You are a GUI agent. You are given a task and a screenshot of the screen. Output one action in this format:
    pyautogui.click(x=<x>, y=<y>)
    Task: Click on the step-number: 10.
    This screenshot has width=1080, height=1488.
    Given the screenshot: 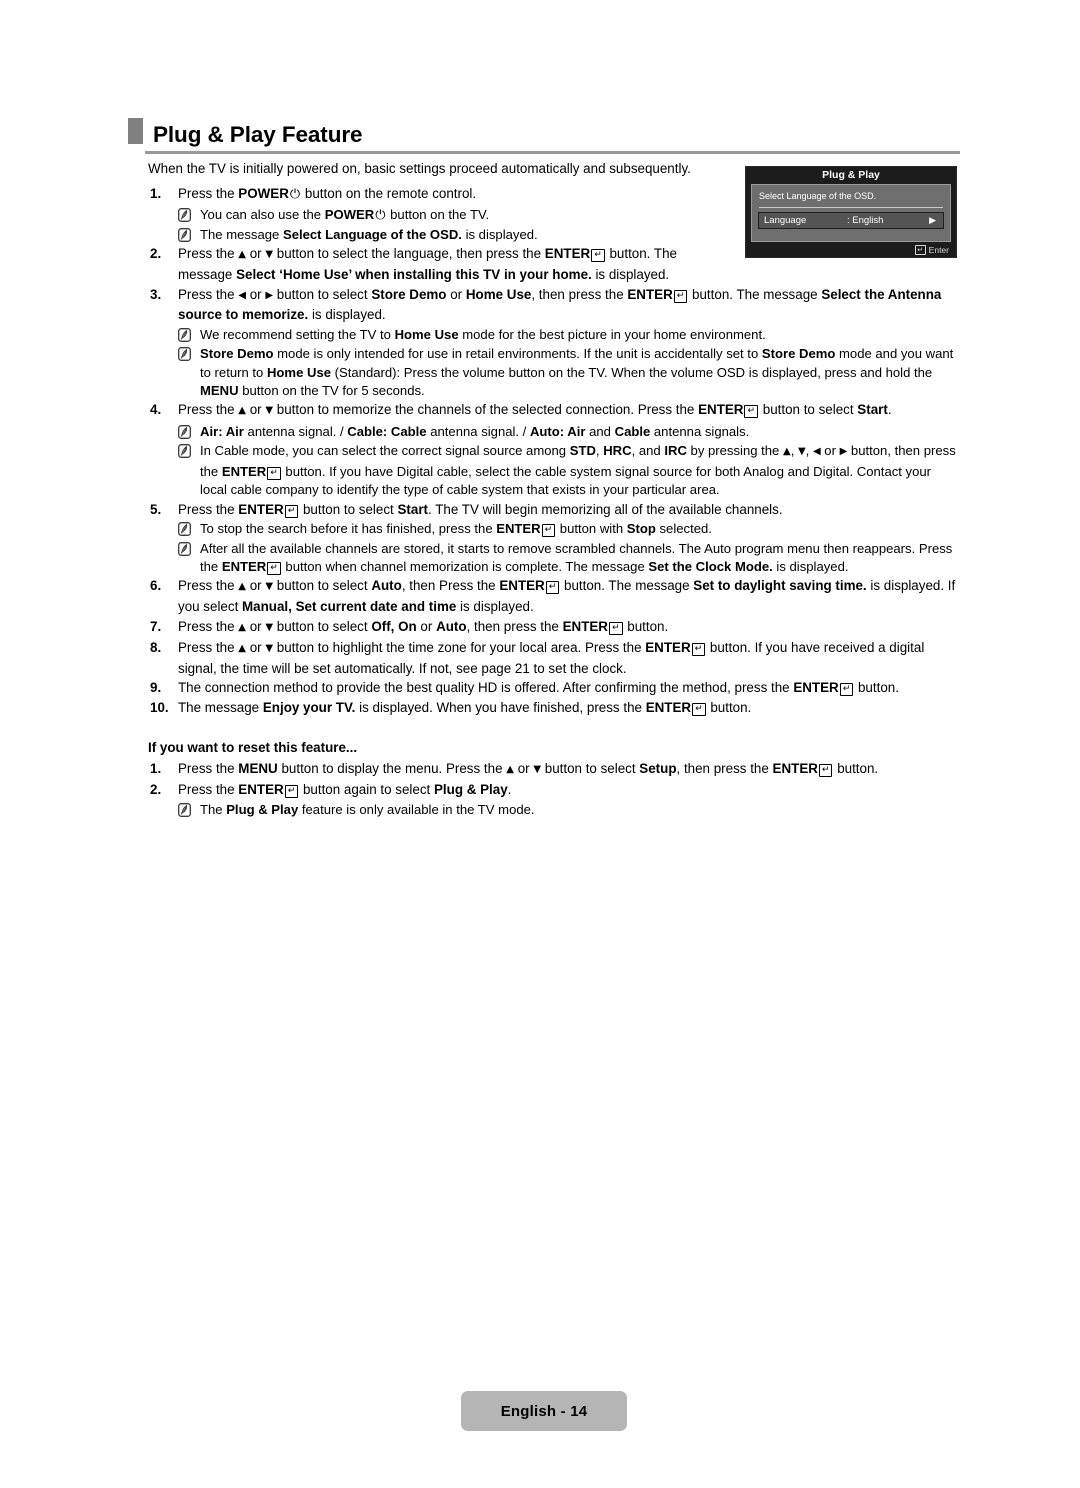 What is the action you would take?
    pyautogui.click(x=159, y=707)
    